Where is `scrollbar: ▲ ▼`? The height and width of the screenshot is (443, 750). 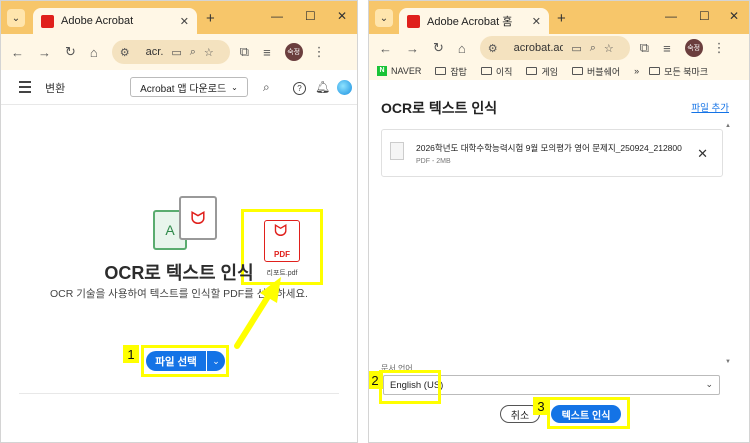 scrollbar: ▲ ▼ is located at coordinates (728, 246).